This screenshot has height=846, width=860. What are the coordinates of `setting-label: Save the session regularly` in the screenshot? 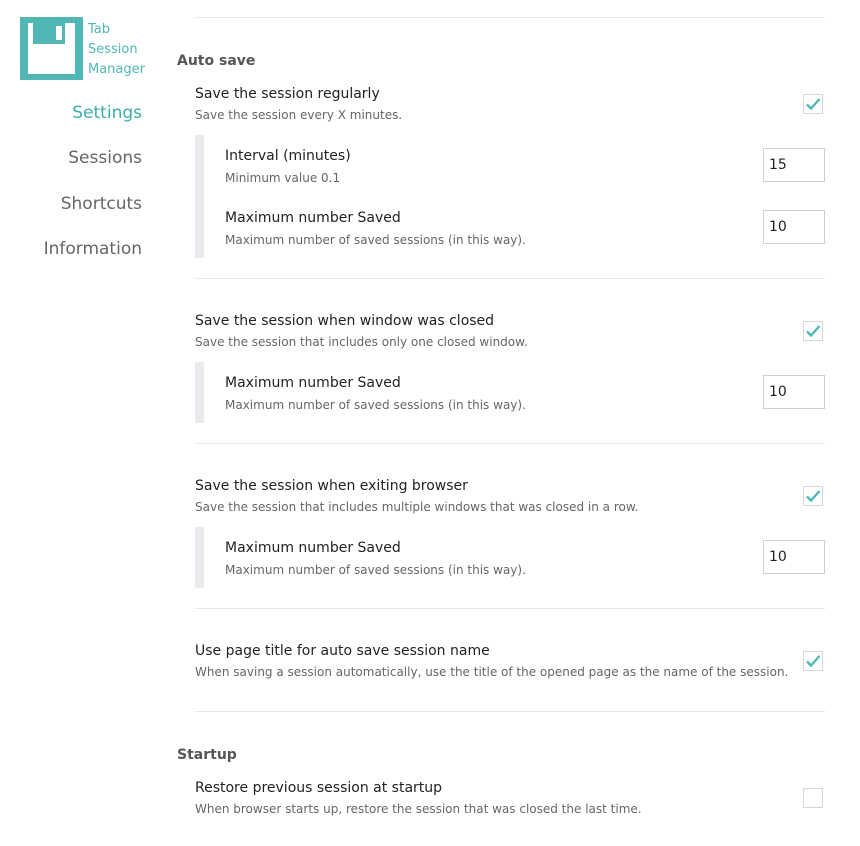 It's located at (287, 94).